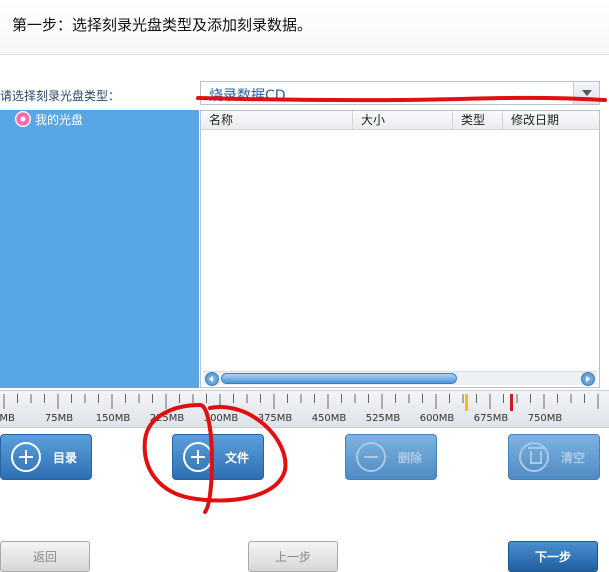 This screenshot has width=609, height=572. What do you see at coordinates (162, 25) in the screenshot?
I see `step-title: 第一步：选择刻录光盘类型及添加刻录数据。` at bounding box center [162, 25].